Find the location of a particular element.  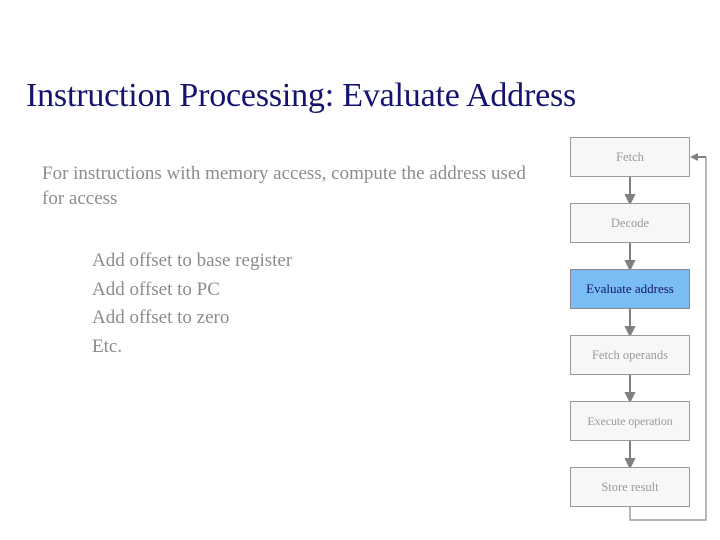

flowchart-box-evaluate-address: Evaluate address is located at coordinates (630, 289).